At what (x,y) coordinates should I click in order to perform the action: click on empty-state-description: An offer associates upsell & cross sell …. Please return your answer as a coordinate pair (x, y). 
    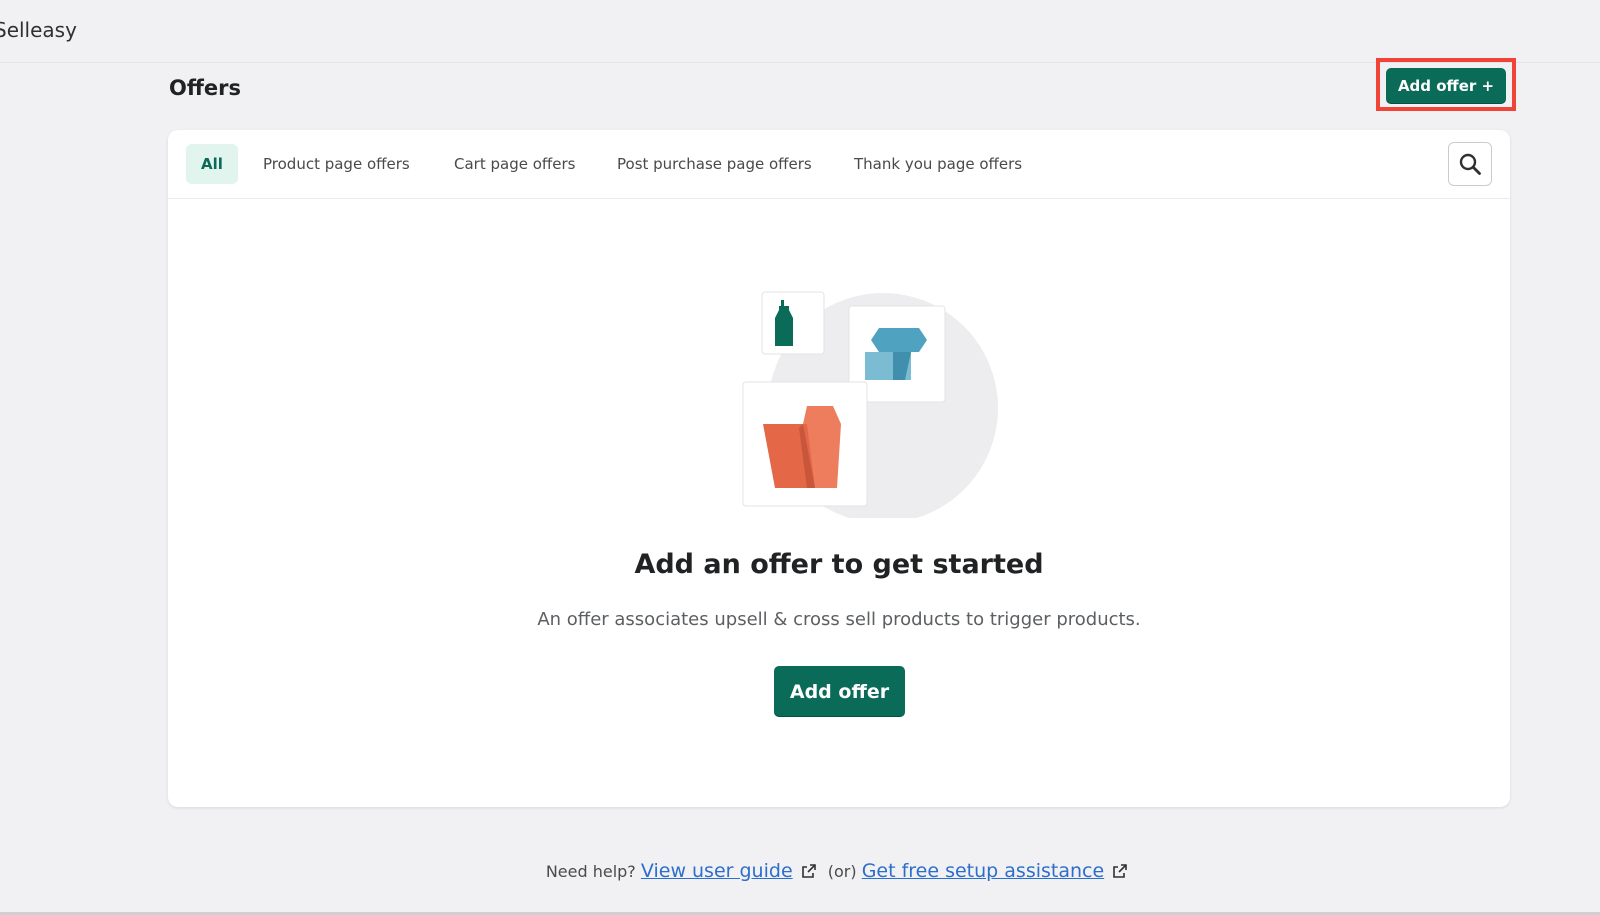
    Looking at the image, I should click on (839, 619).